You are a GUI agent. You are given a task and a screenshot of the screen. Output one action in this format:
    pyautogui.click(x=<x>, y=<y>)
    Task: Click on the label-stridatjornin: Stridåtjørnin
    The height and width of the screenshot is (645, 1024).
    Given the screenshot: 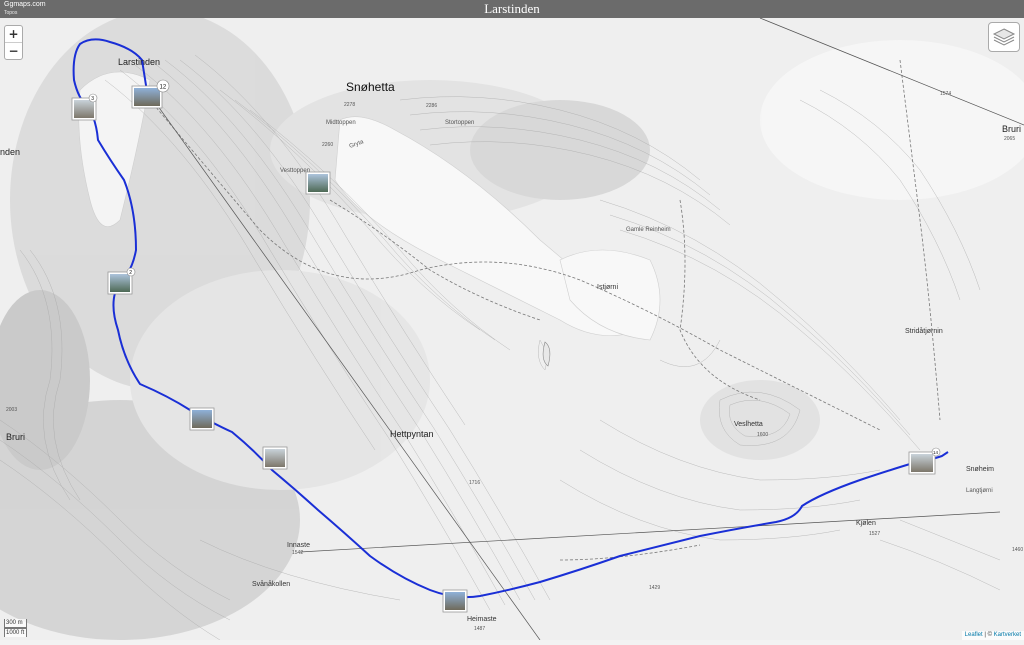 What is the action you would take?
    pyautogui.click(x=924, y=331)
    